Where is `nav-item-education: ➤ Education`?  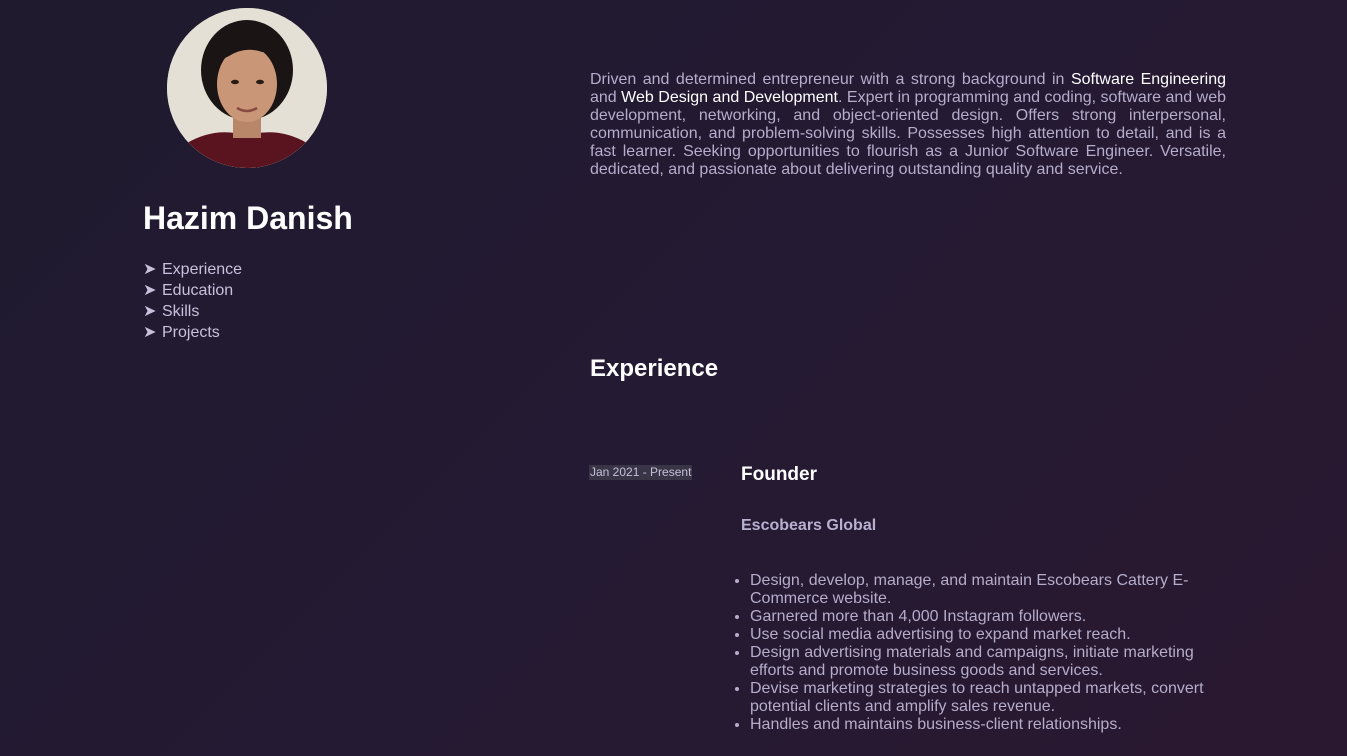 nav-item-education: ➤ Education is located at coordinates (192, 290).